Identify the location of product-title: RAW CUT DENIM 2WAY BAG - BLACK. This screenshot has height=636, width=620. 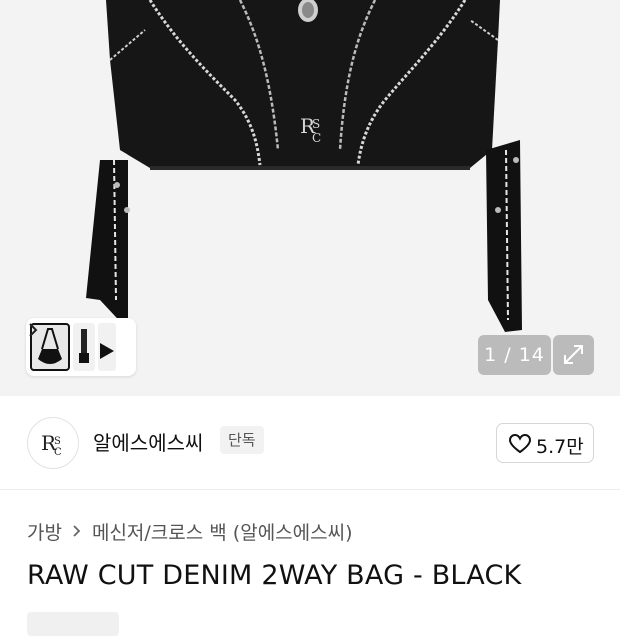
(274, 575).